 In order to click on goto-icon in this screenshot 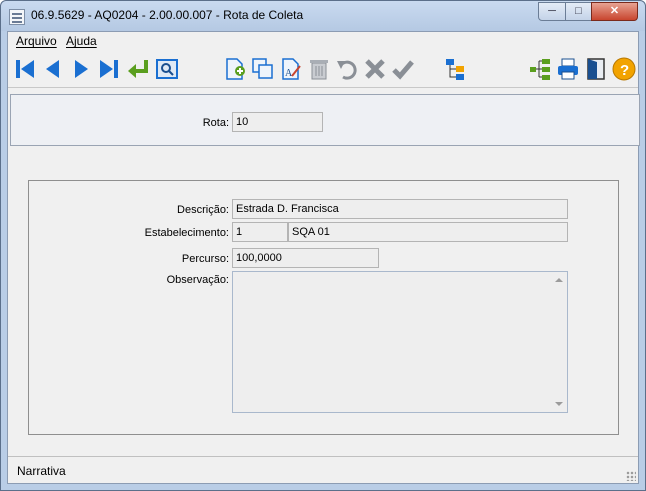, I will do `click(138, 69)`.